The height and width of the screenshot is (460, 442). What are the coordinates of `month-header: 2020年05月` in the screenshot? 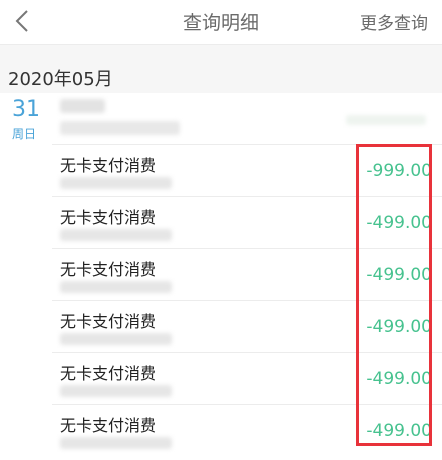 It's located at (221, 69).